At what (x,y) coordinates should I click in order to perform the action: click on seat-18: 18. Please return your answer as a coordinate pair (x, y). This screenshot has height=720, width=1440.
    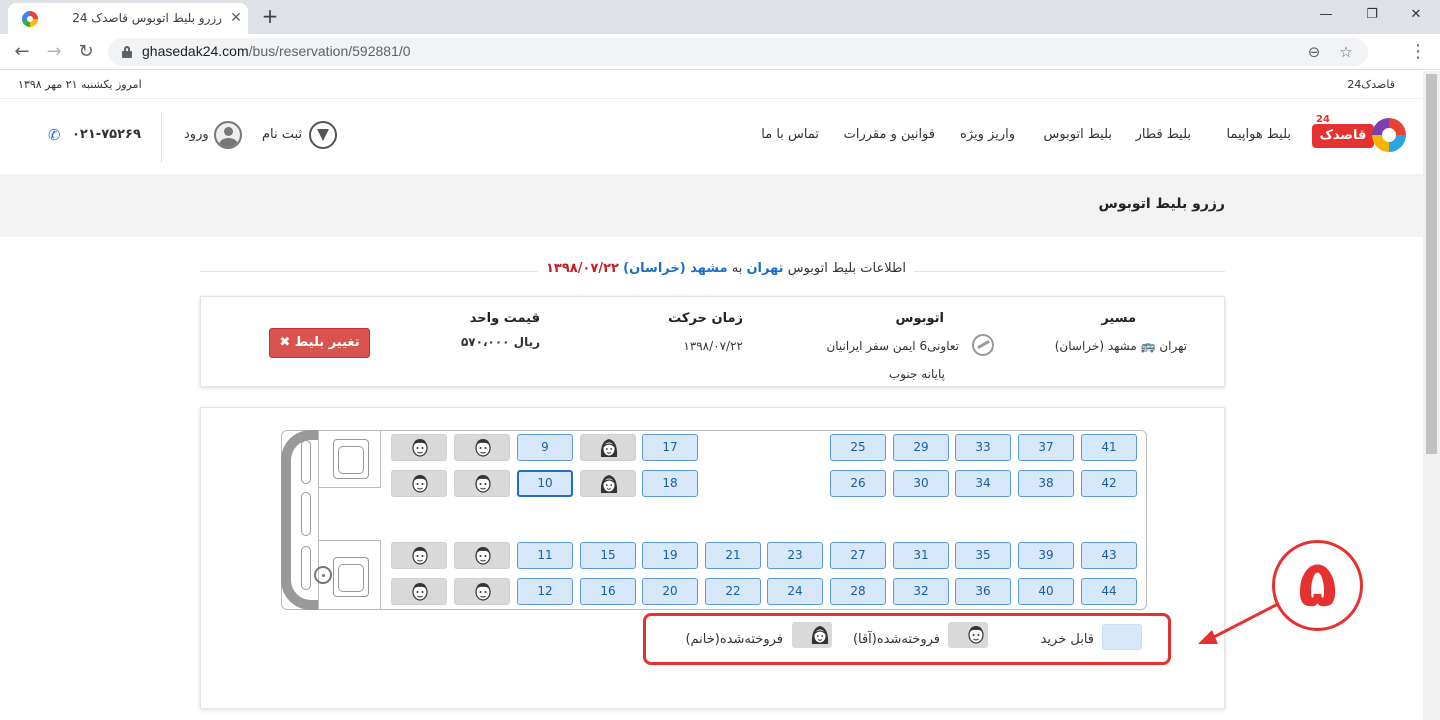
    Looking at the image, I should click on (670, 483).